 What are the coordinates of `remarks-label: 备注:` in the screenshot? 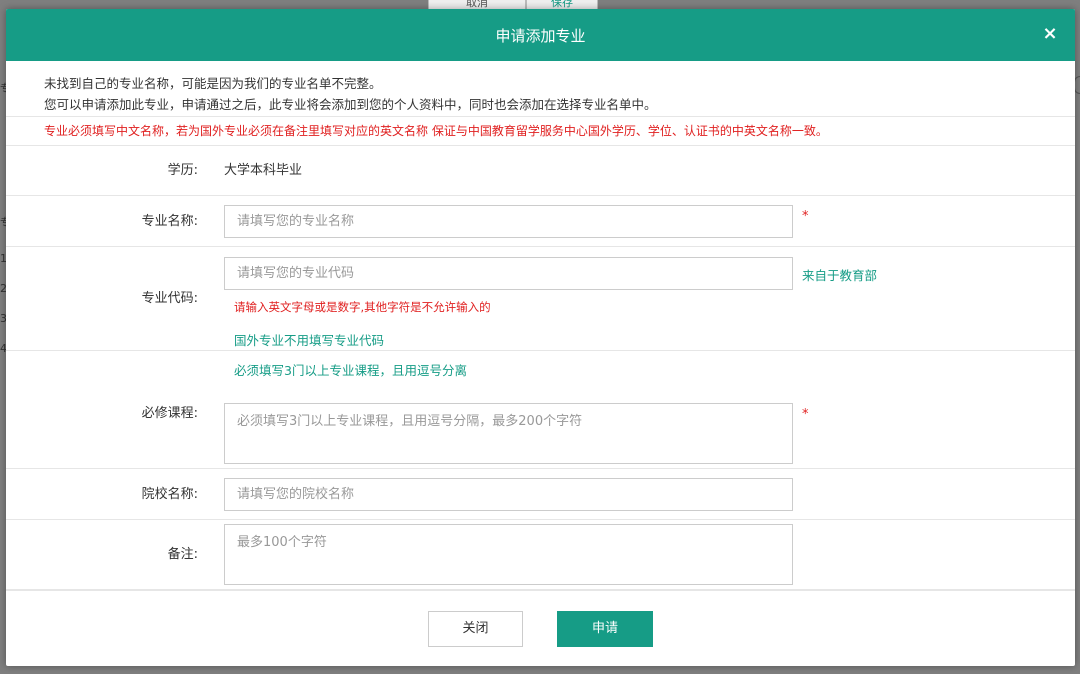 It's located at (182, 554).